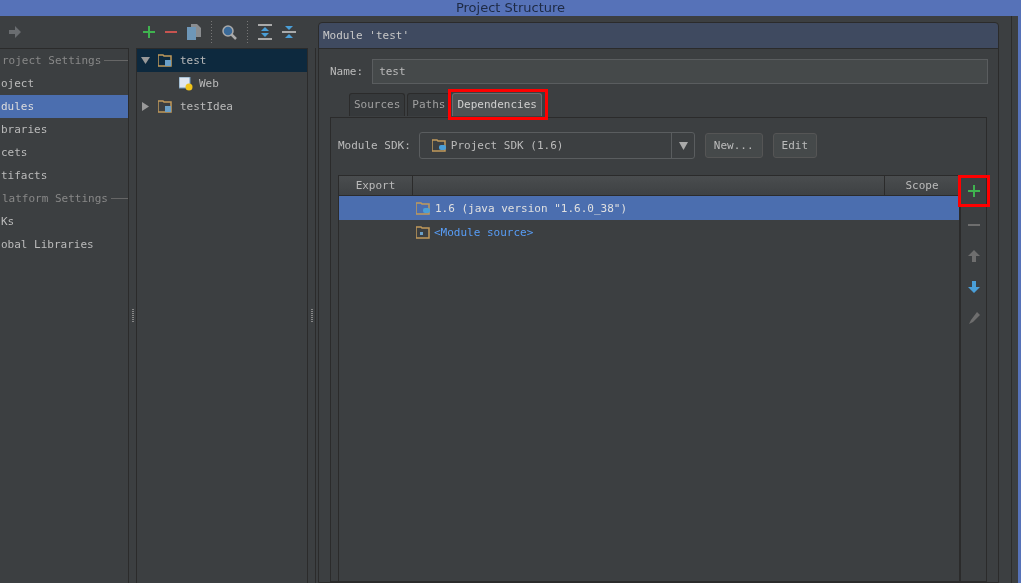  Describe the element at coordinates (64, 106) in the screenshot. I see `nav-item: dules` at that location.